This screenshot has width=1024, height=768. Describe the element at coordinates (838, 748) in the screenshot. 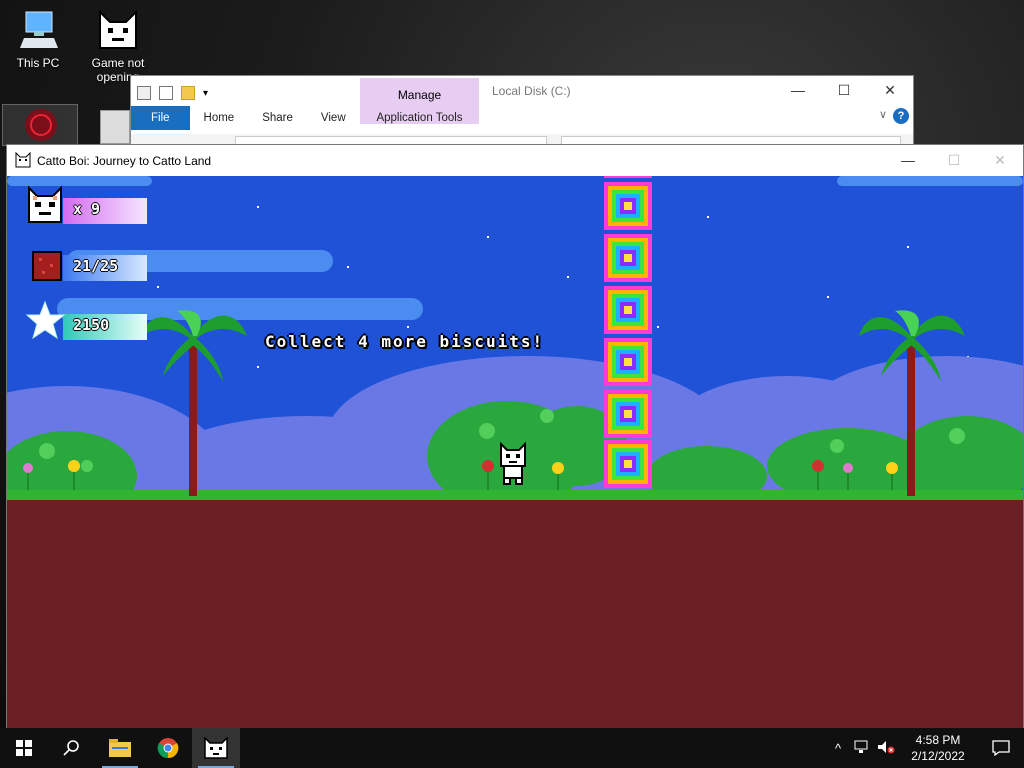

I see `show-hidden-icons-button: ^` at that location.